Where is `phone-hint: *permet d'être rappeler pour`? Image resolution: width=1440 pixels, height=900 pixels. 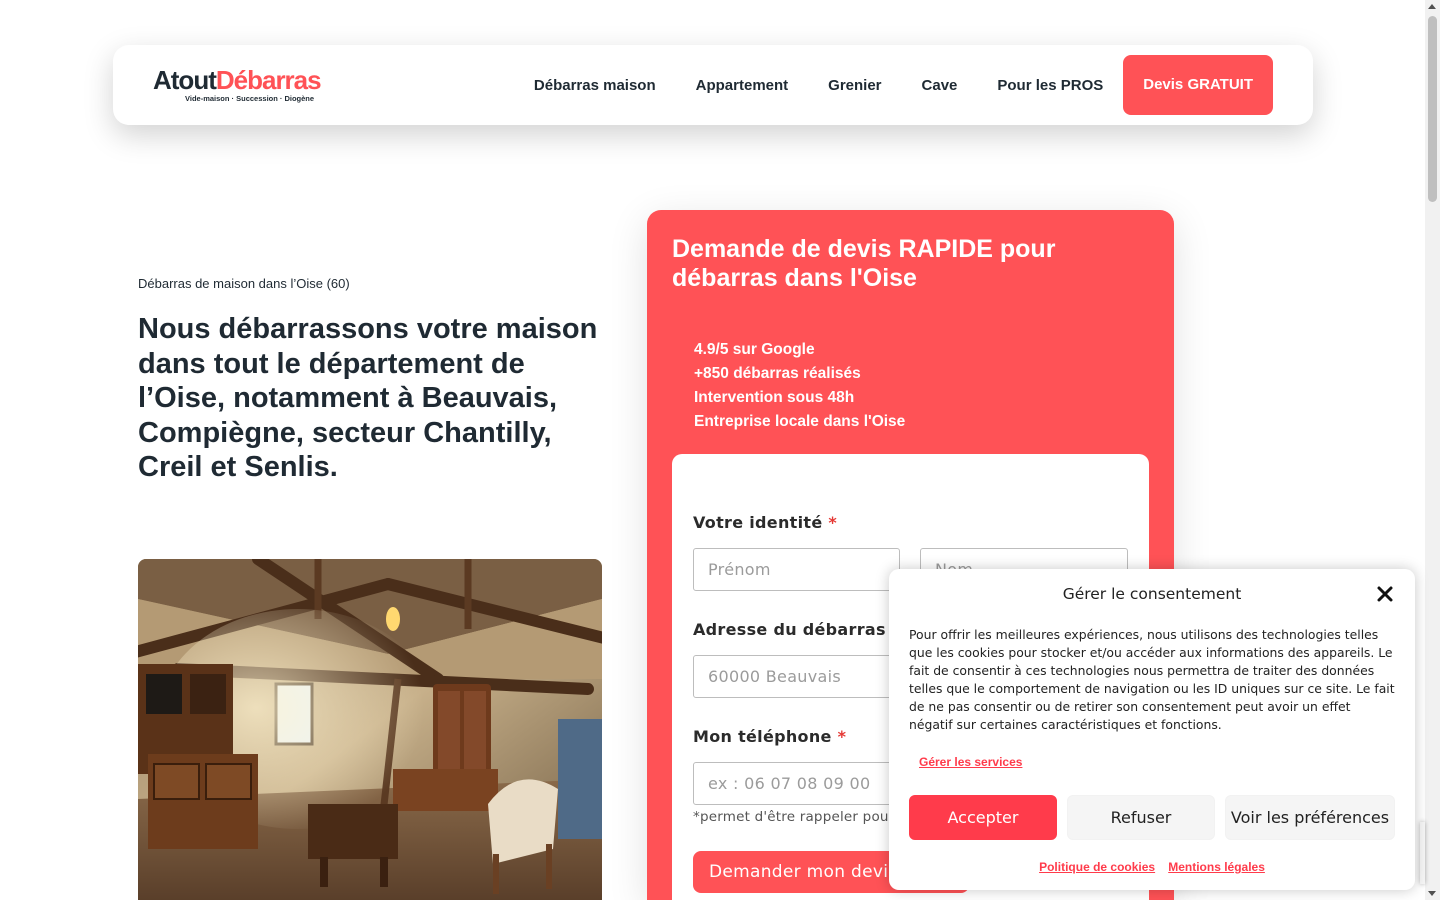 phone-hint: *permet d'être rappeler pour is located at coordinates (794, 817).